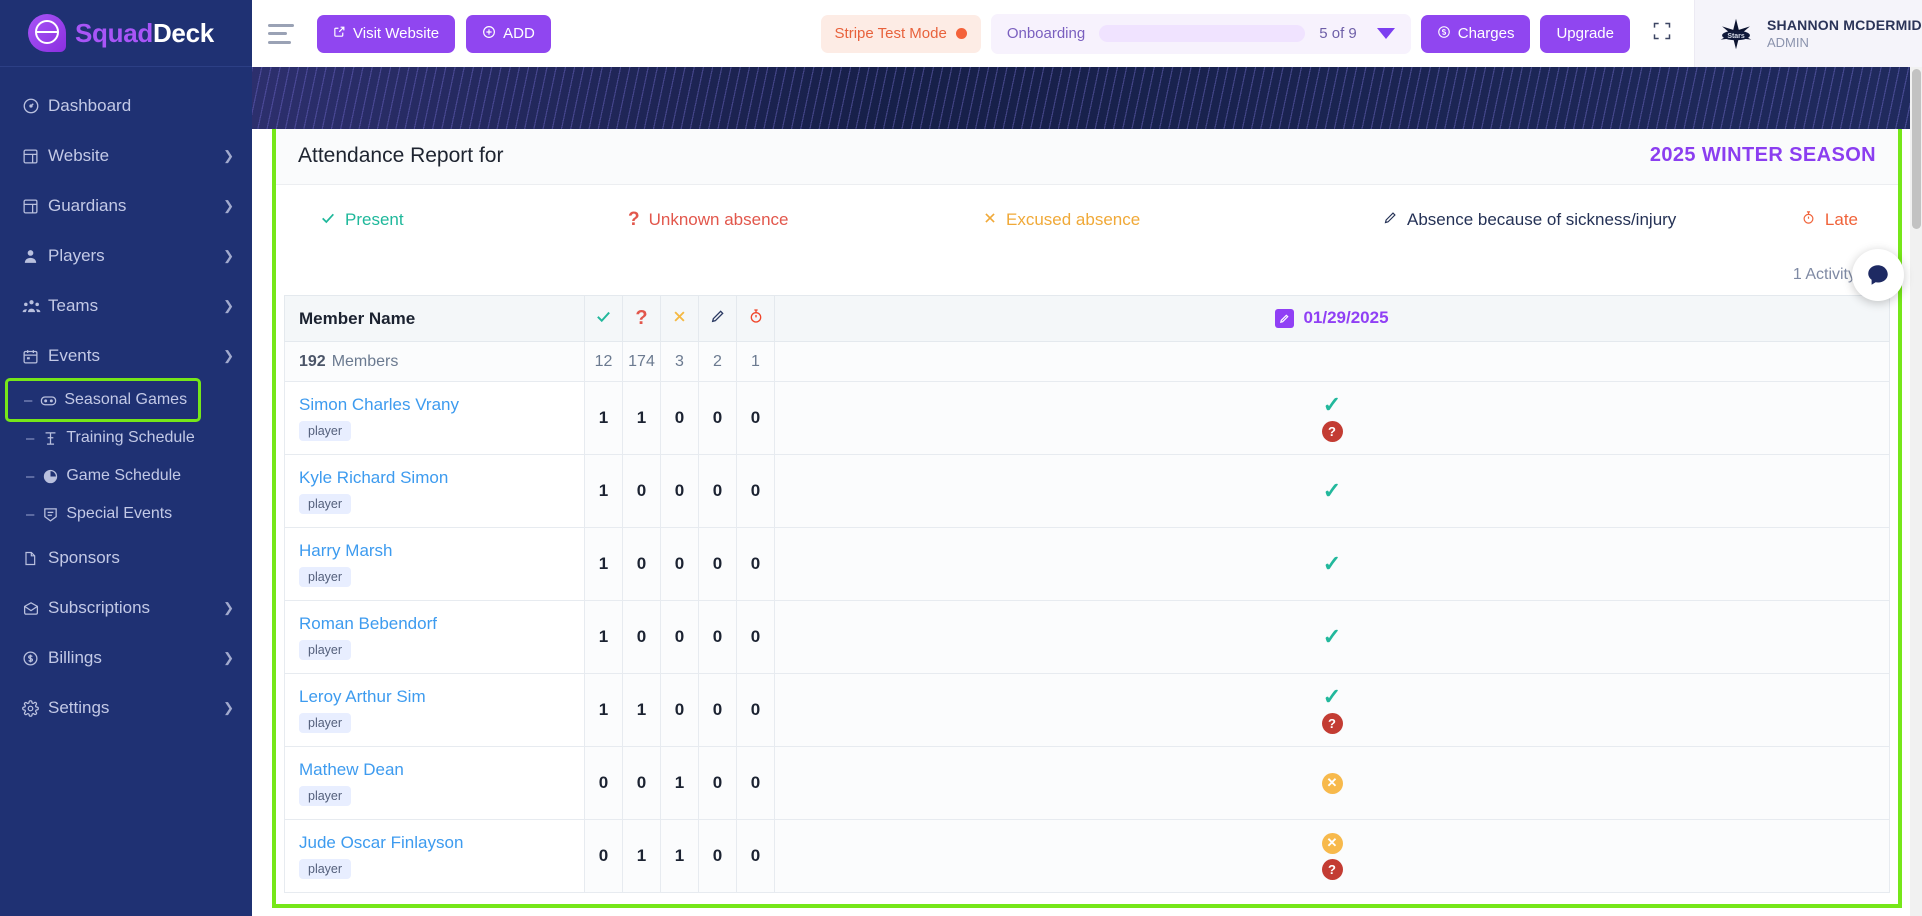 The width and height of the screenshot is (1922, 916). I want to click on visit-website-button: Visit Website, so click(386, 33).